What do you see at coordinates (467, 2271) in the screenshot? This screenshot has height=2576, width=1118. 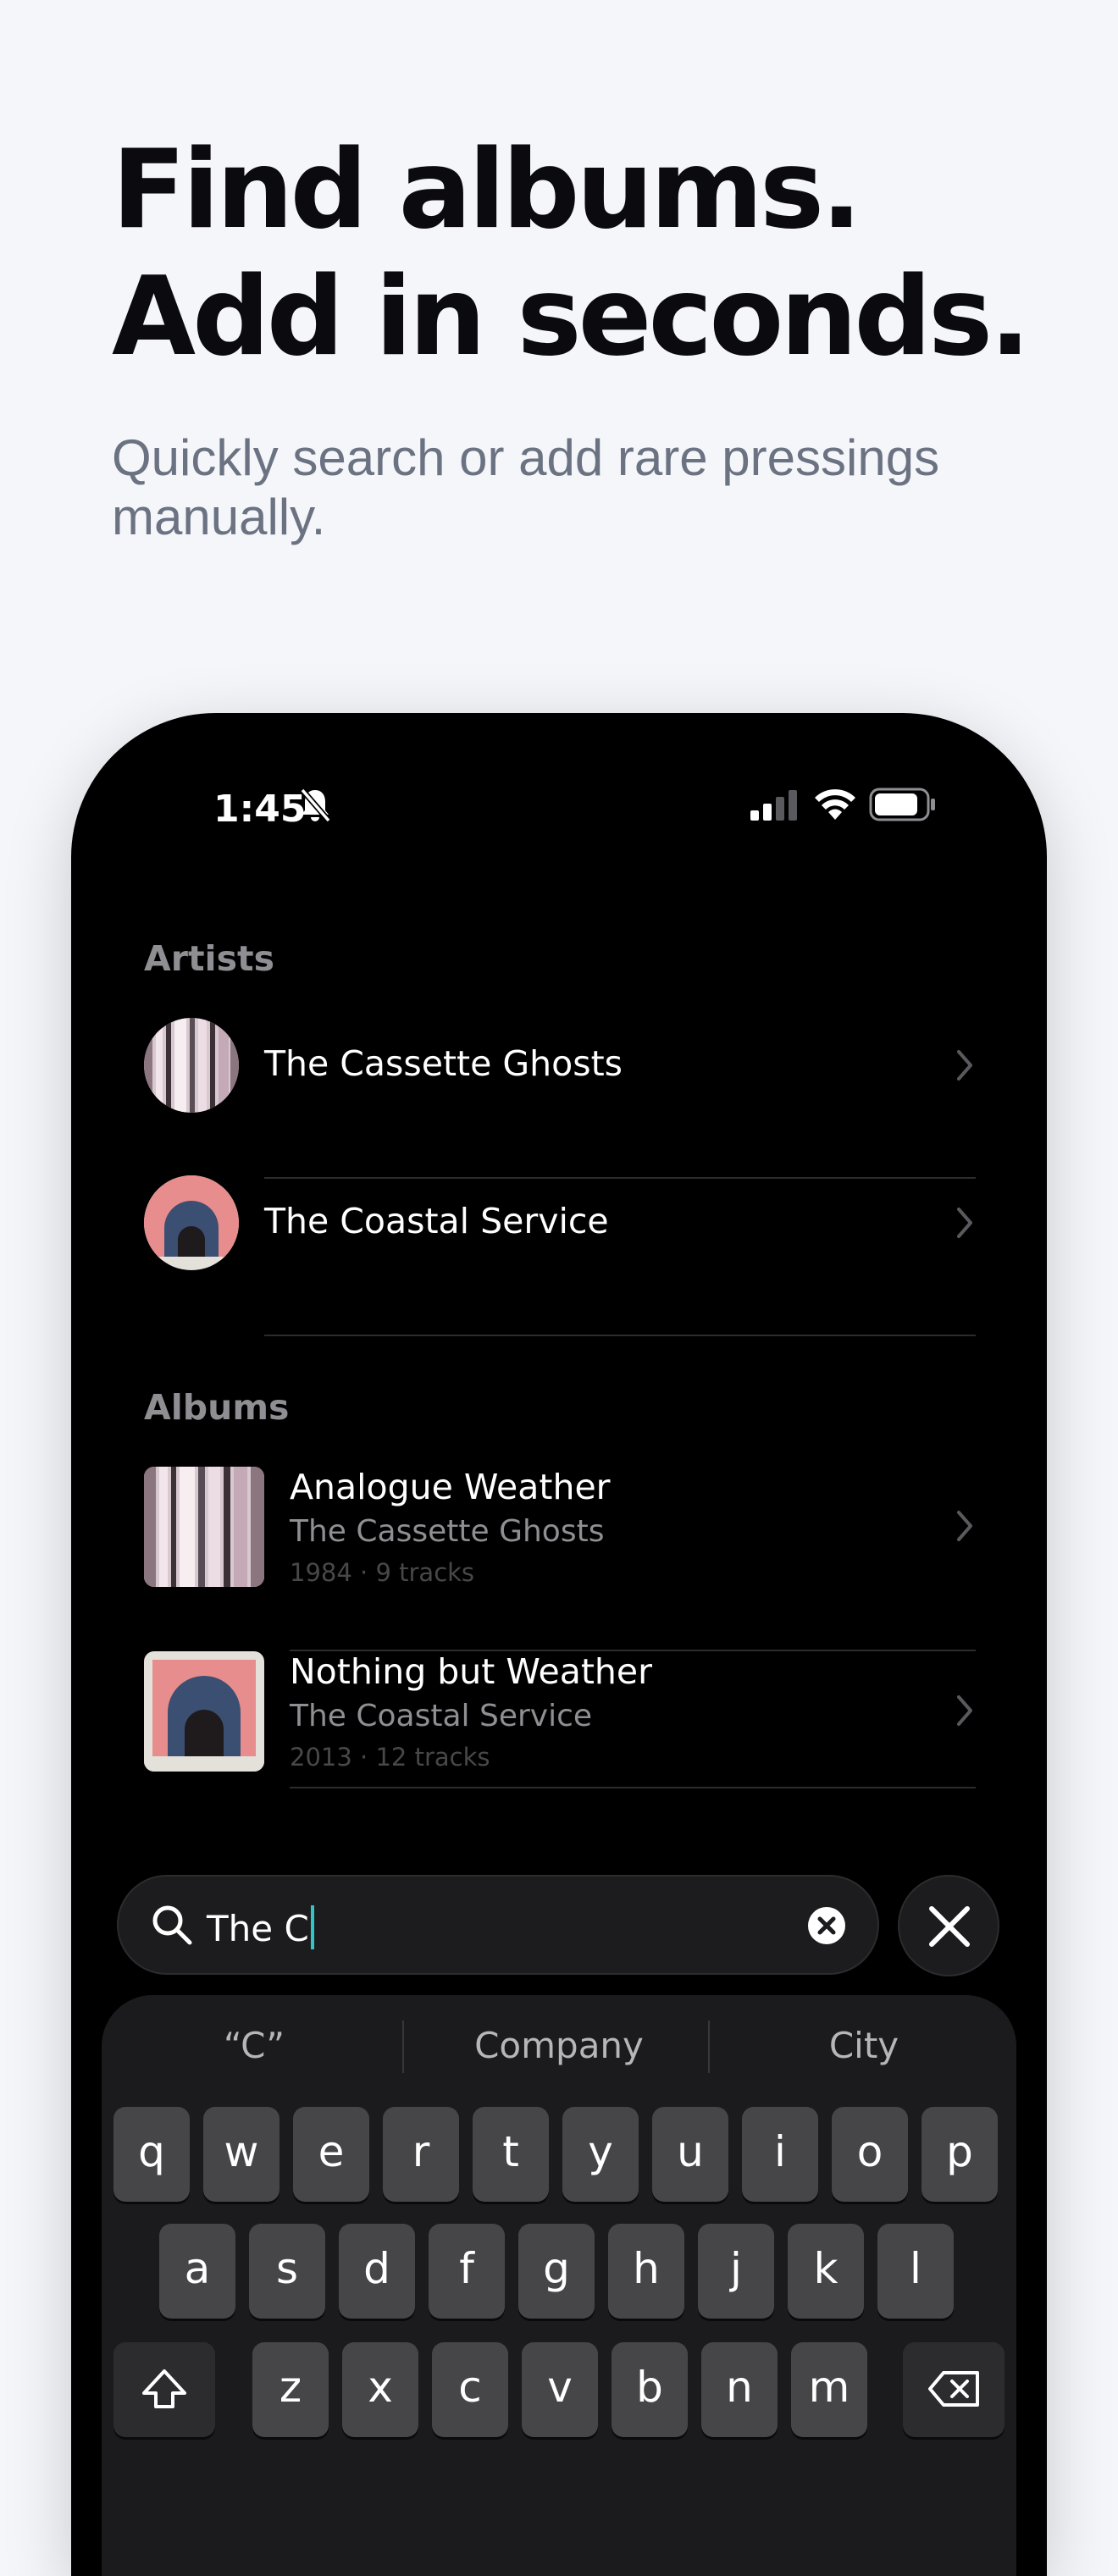 I see `key-f: f` at bounding box center [467, 2271].